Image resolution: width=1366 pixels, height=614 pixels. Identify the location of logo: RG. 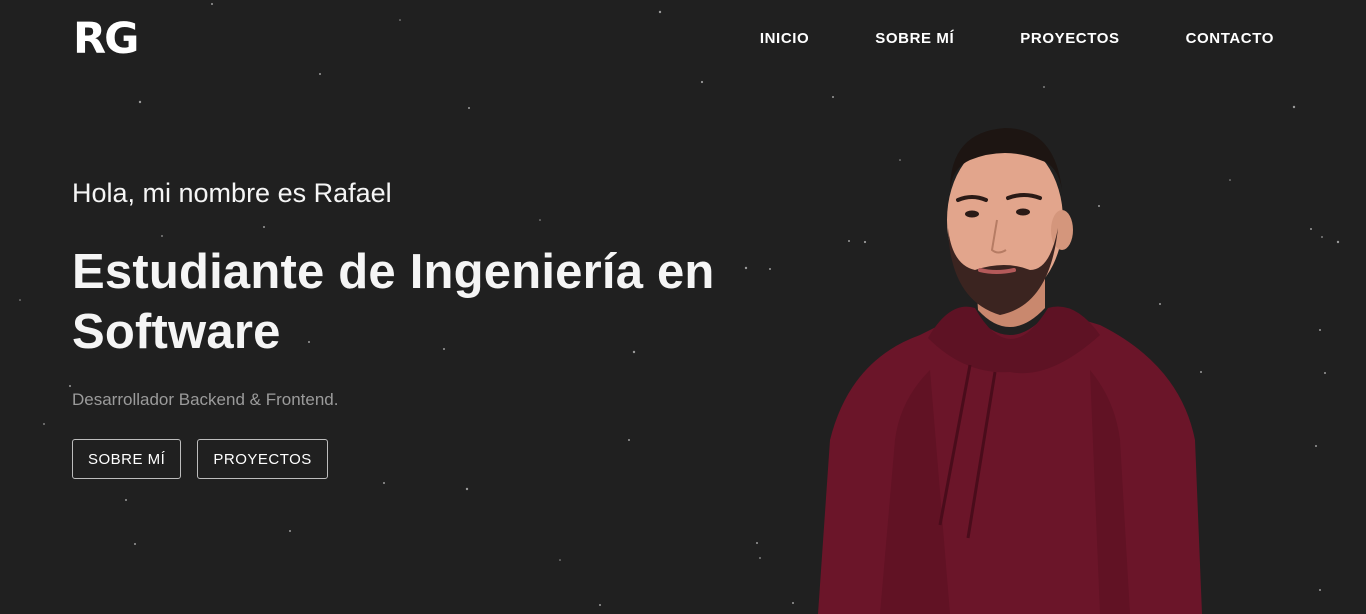
(106, 39).